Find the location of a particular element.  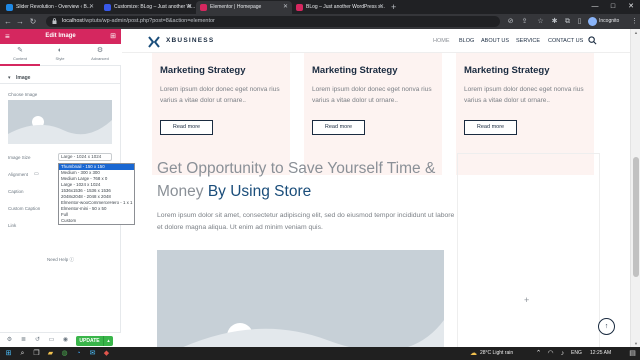

tab-advanced: ⚙ Advanced is located at coordinates (100, 55).